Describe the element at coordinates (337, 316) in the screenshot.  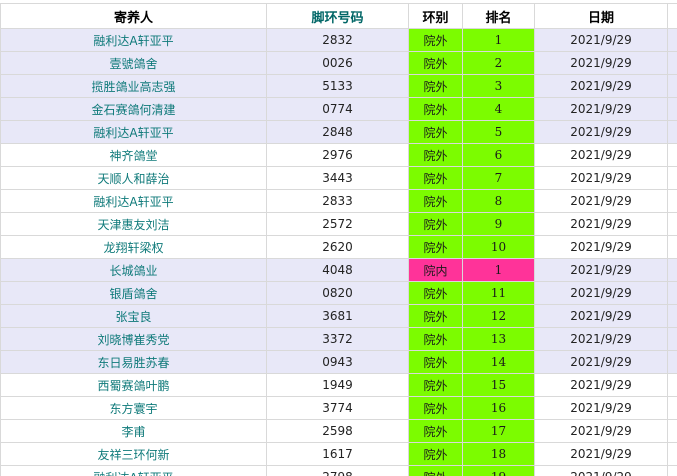
I see `ring-number-cell: 3681` at that location.